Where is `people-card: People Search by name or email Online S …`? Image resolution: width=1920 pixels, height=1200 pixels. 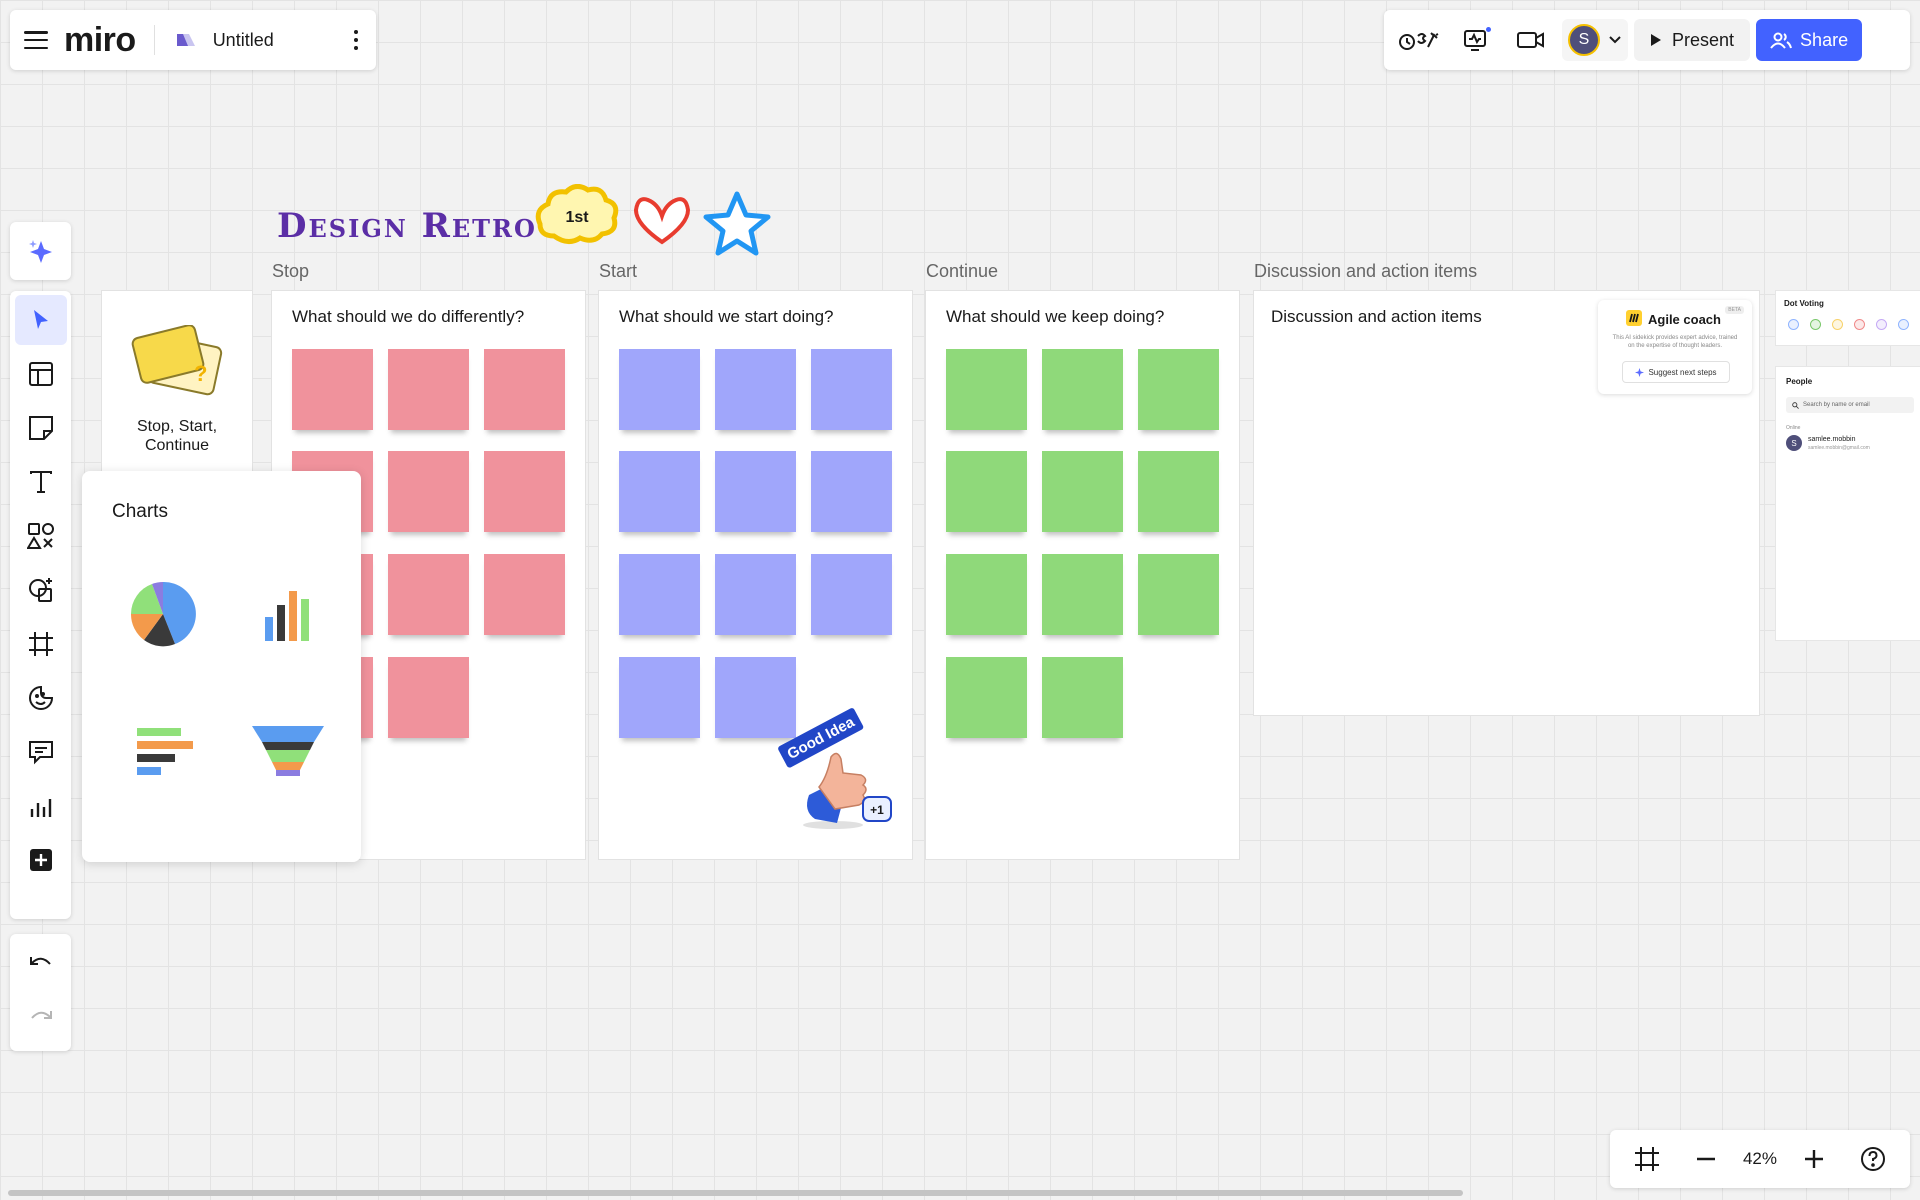
people-card: People Search by name or email Online S … is located at coordinates (1848, 503).